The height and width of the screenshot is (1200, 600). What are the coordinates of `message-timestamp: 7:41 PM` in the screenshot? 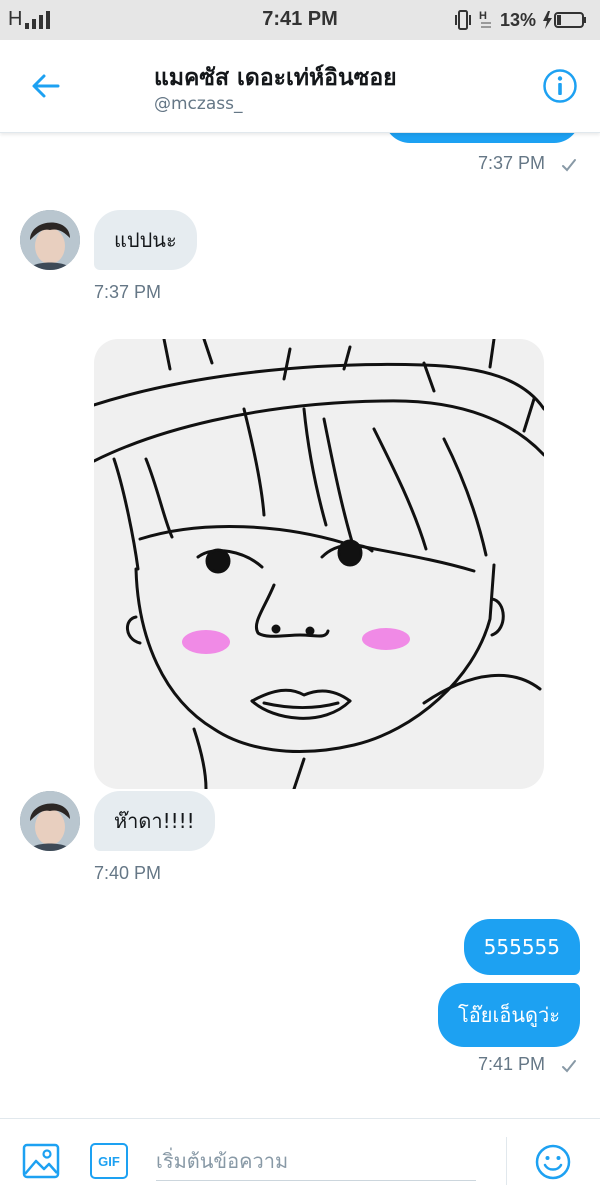 It's located at (512, 1064).